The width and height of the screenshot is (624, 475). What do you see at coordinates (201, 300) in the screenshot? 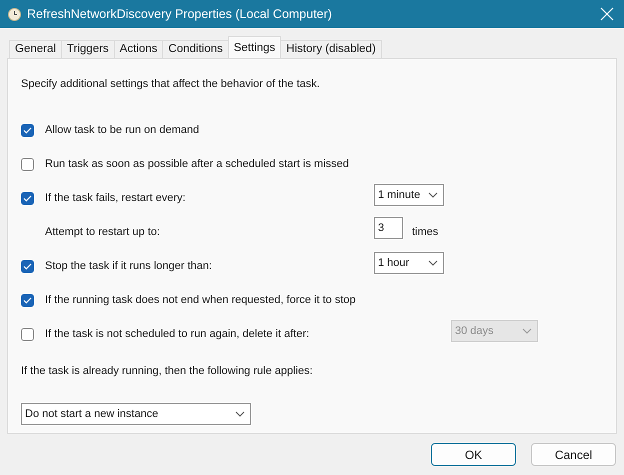
I see `setting-label: If the running task does not end when requested, force it to stop` at bounding box center [201, 300].